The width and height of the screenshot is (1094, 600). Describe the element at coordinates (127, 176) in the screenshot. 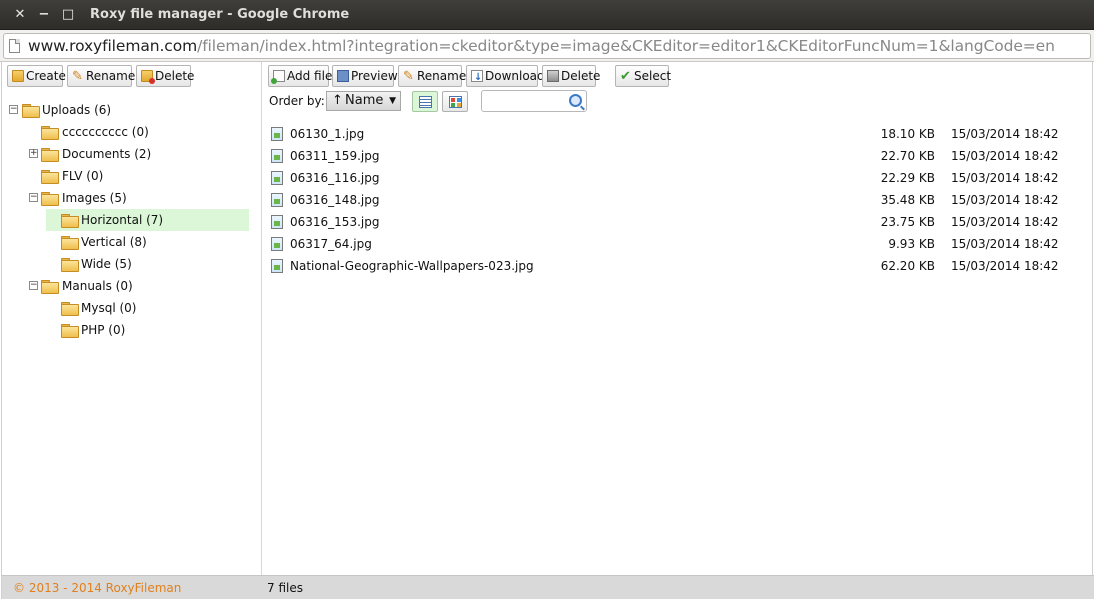

I see `tree-item-flv: FLV (0)` at that location.